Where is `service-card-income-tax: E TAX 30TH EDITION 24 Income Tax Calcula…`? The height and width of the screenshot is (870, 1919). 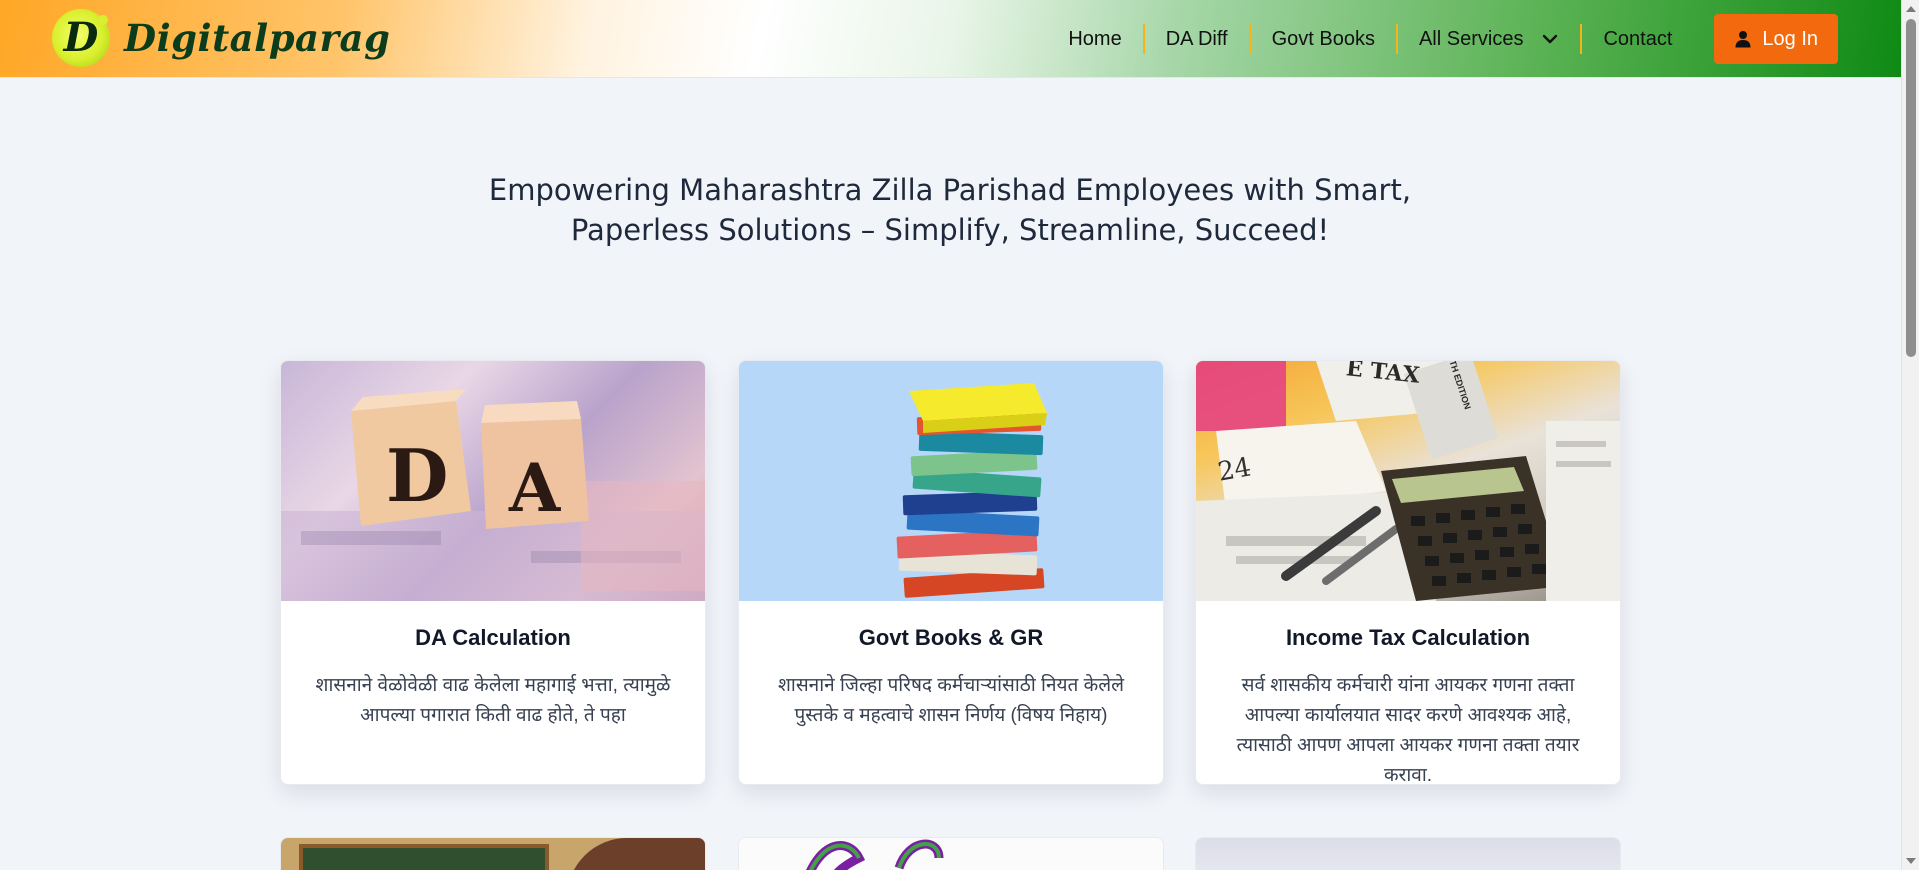
service-card-income-tax: E TAX 30TH EDITION 24 Income Tax Calcula… is located at coordinates (1408, 572).